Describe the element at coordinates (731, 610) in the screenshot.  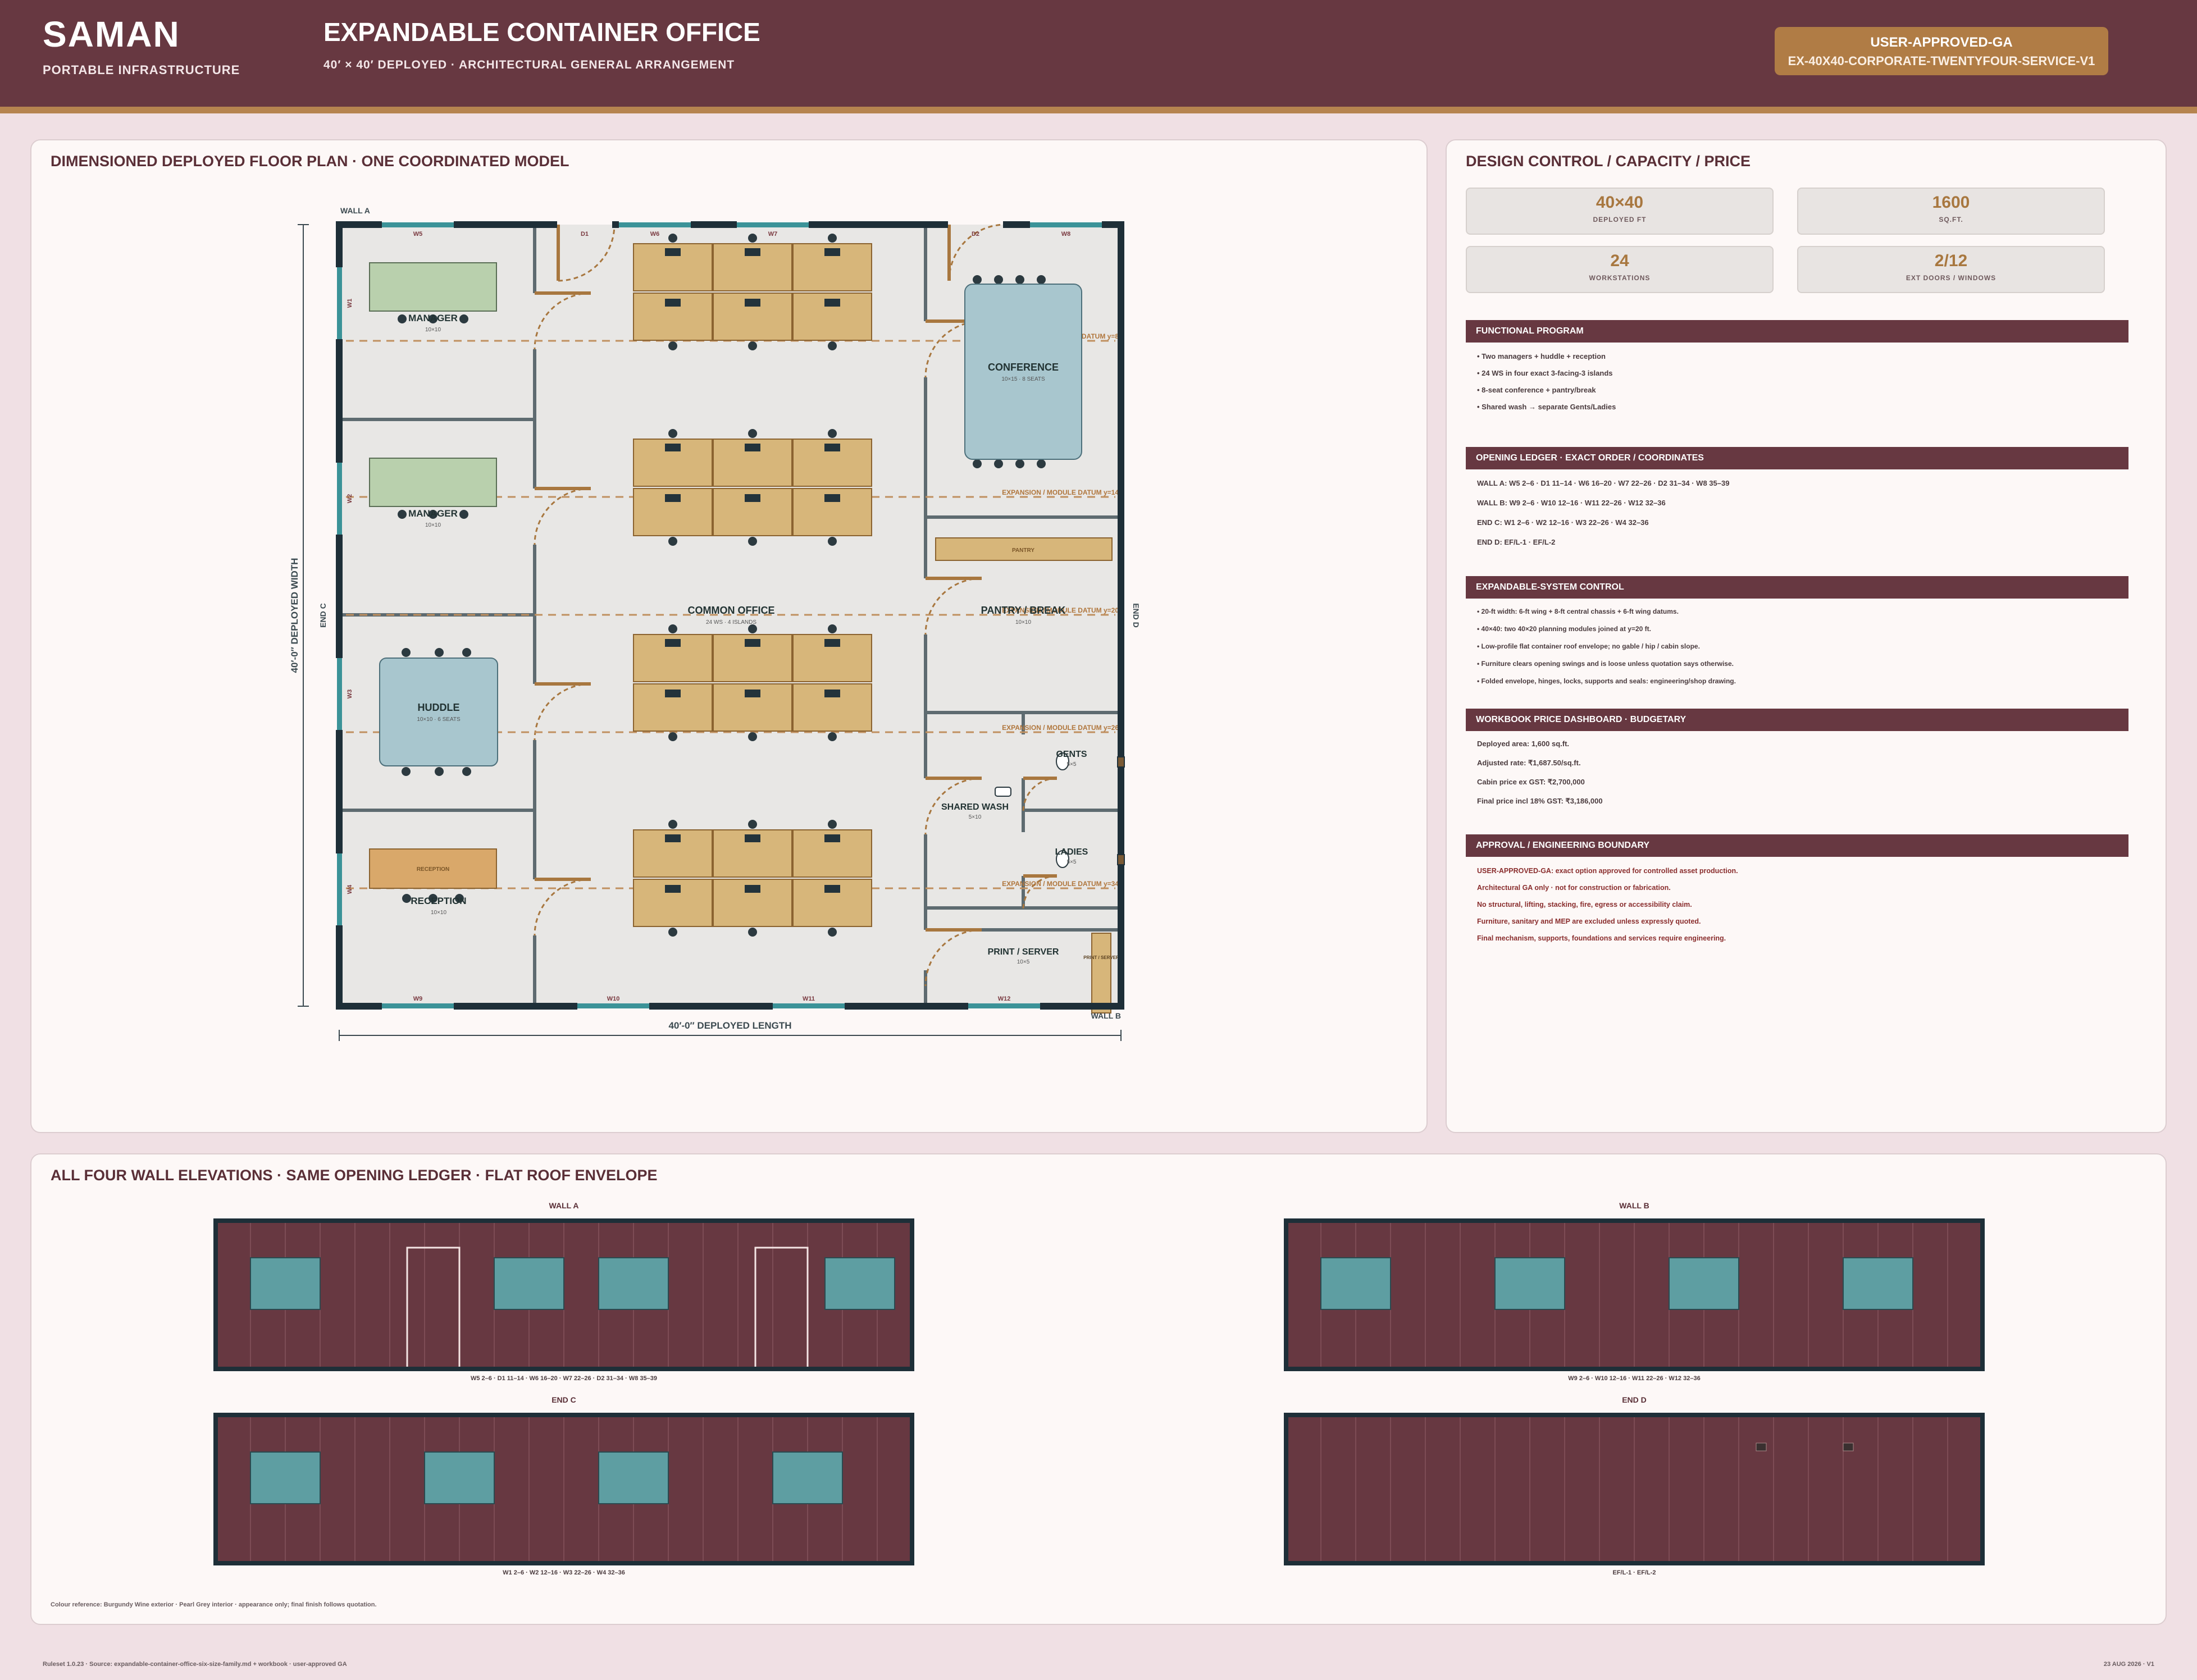
I see `room-label-common-office: COMMON OFFICE` at that location.